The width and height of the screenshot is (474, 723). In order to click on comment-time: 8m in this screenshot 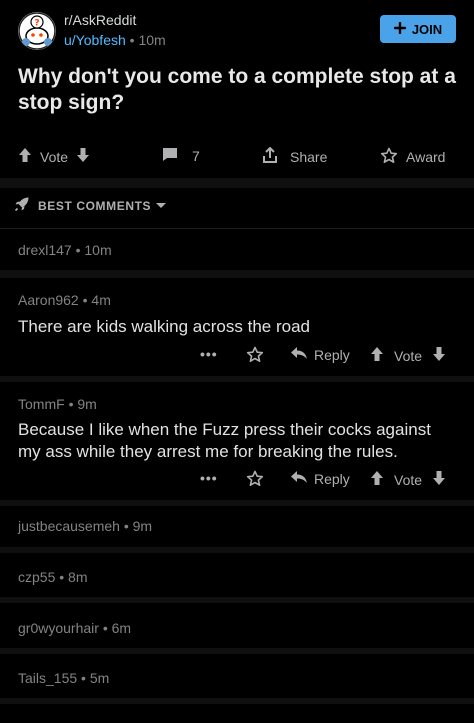, I will do `click(78, 577)`.